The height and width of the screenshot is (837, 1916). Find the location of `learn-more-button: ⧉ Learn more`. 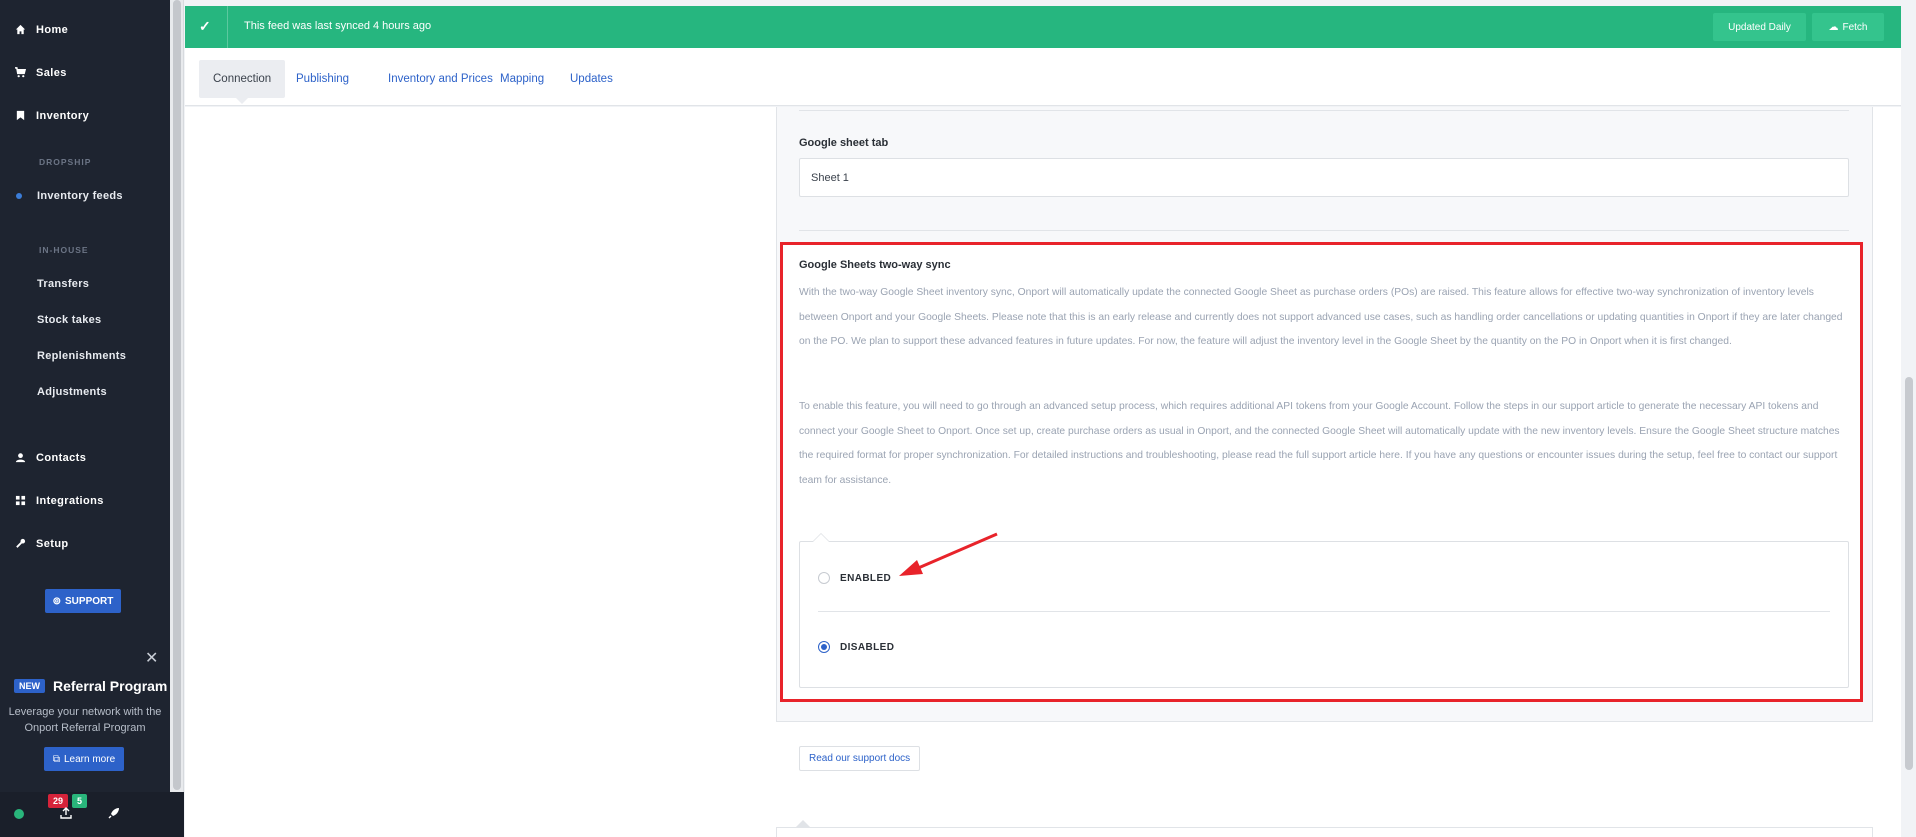

learn-more-button: ⧉ Learn more is located at coordinates (84, 759).